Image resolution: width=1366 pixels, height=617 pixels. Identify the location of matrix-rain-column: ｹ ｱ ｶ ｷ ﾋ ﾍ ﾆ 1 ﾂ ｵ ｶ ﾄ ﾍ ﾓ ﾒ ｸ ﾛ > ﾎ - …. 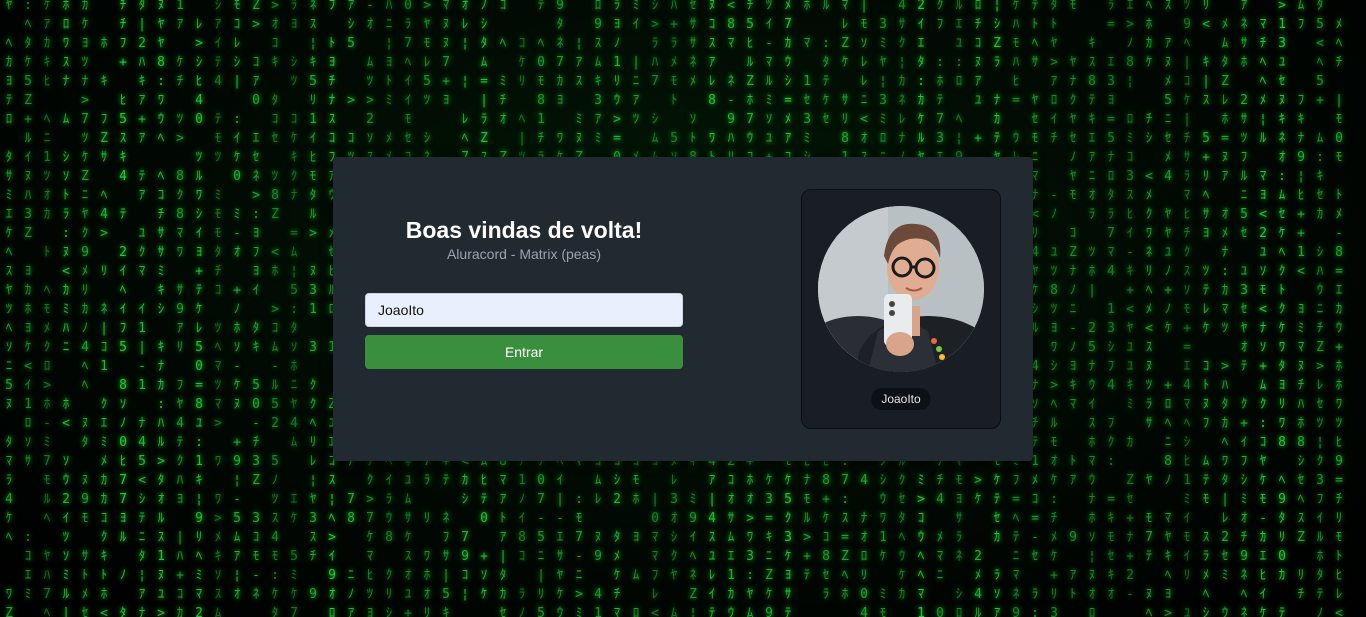
(47, 308).